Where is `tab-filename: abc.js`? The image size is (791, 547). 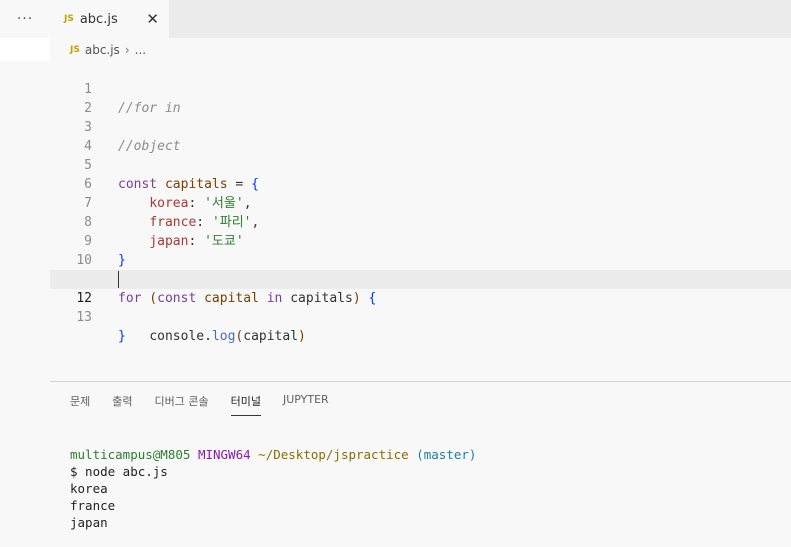
tab-filename: abc.js is located at coordinates (98, 19).